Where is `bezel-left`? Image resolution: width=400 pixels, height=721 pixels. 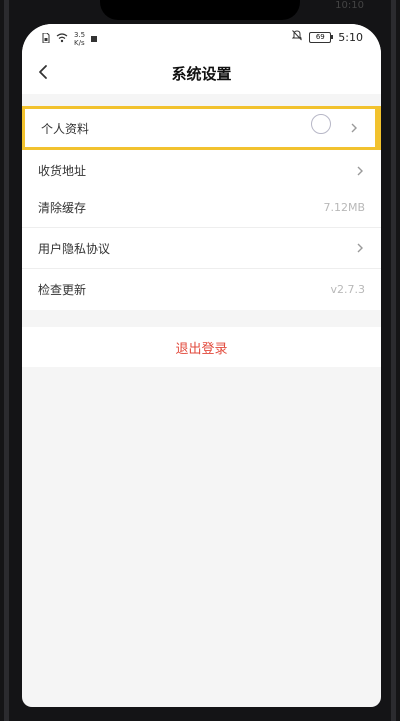
bezel-left is located at coordinates (6, 360).